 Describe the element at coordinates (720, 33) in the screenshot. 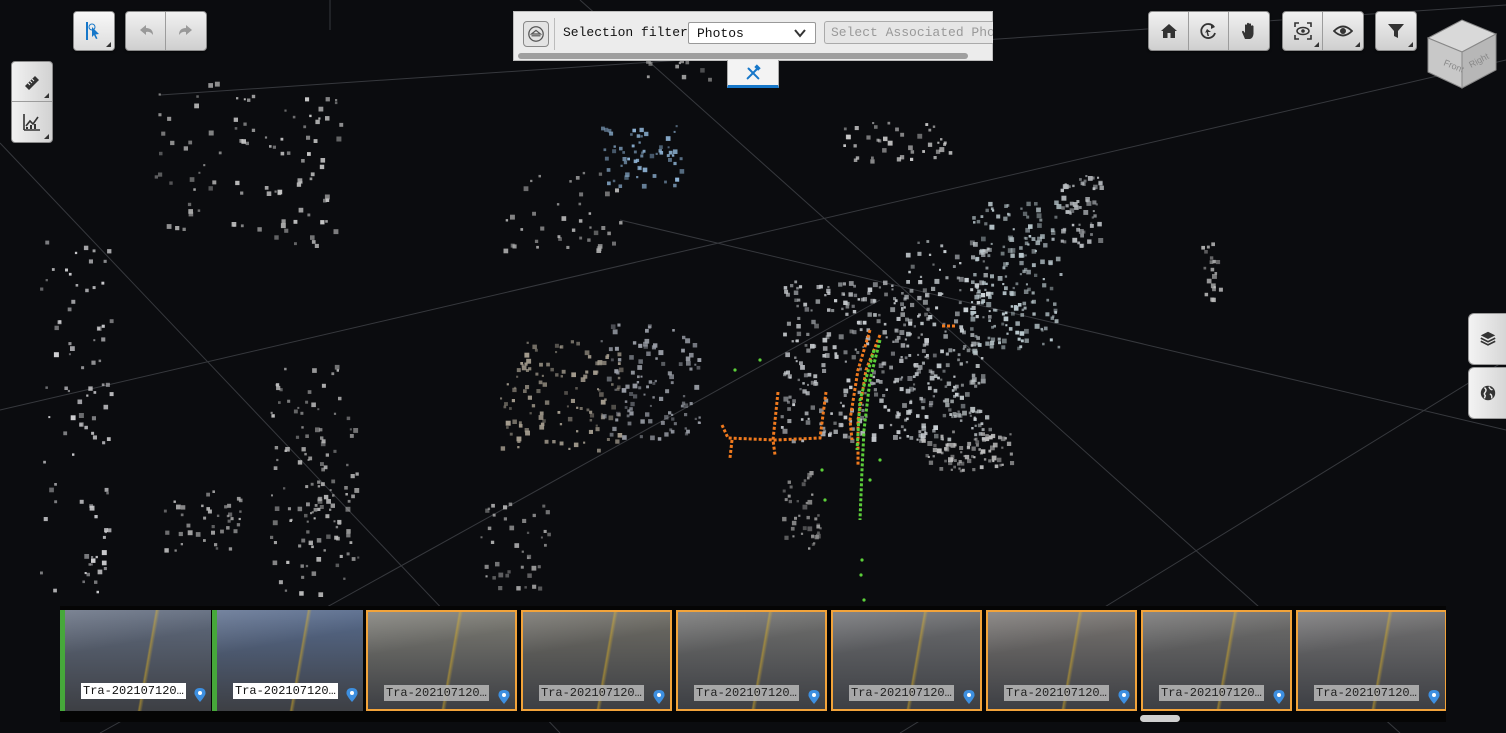

I see `selection-filter-value: Photos` at that location.